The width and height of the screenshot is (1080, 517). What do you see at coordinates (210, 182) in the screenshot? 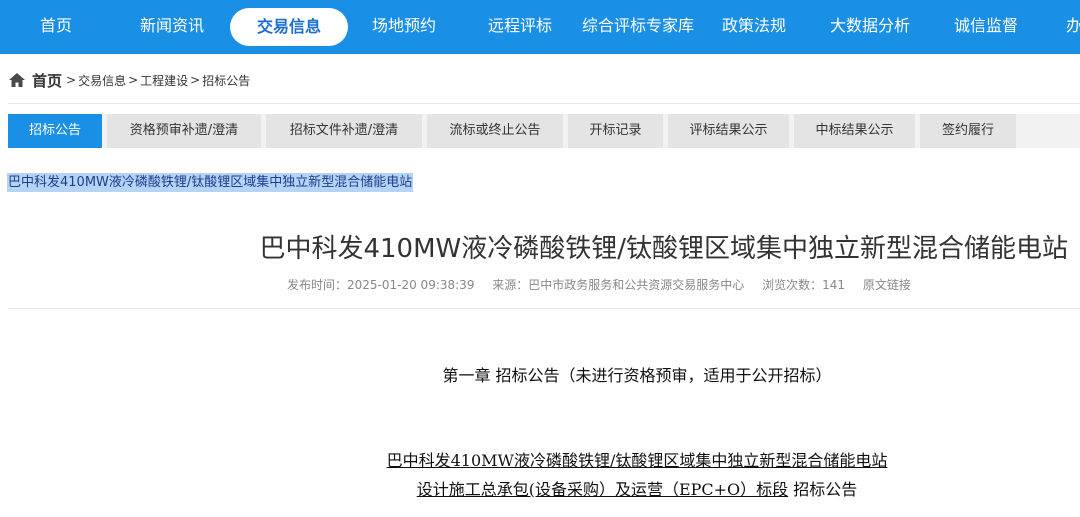
I see `selected-title-text: 巴中科发410MW液冷磷酸铁锂/钛酸锂区域集中独立新型混合储能电站` at bounding box center [210, 182].